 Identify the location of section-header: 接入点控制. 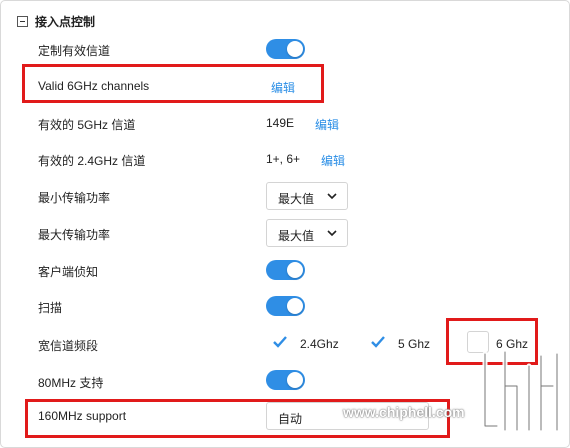
(56, 21).